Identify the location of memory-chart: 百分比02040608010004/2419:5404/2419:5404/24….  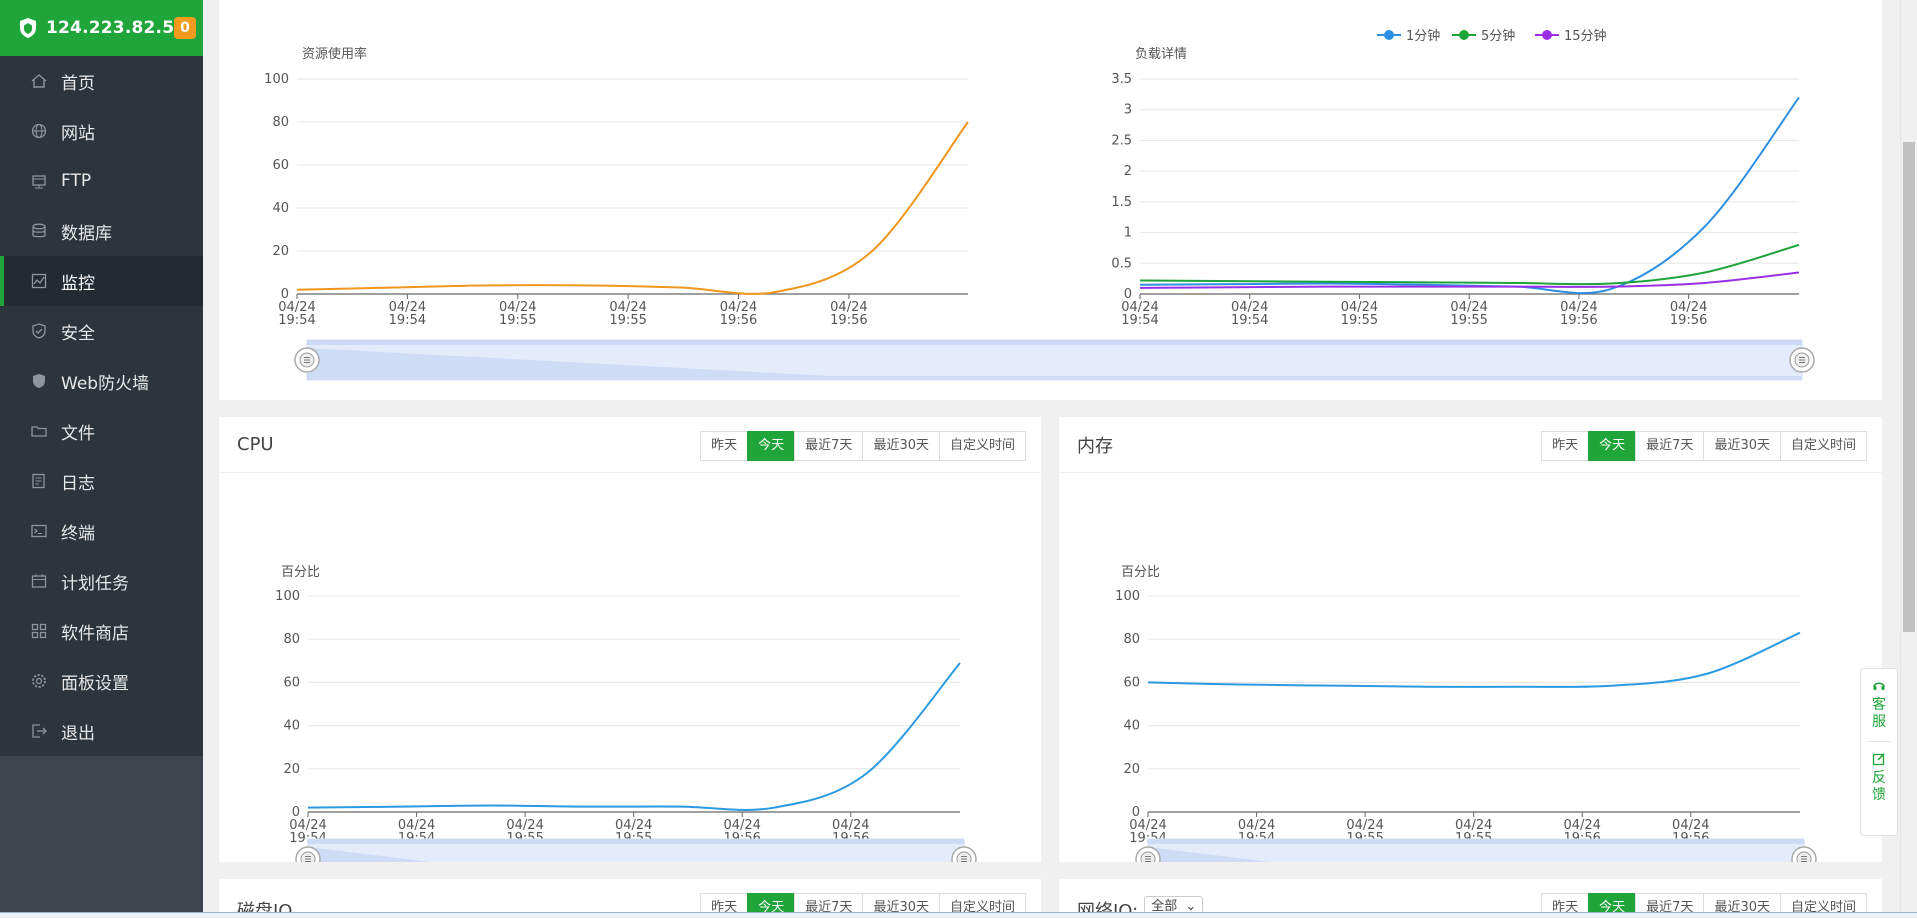
(1466, 722).